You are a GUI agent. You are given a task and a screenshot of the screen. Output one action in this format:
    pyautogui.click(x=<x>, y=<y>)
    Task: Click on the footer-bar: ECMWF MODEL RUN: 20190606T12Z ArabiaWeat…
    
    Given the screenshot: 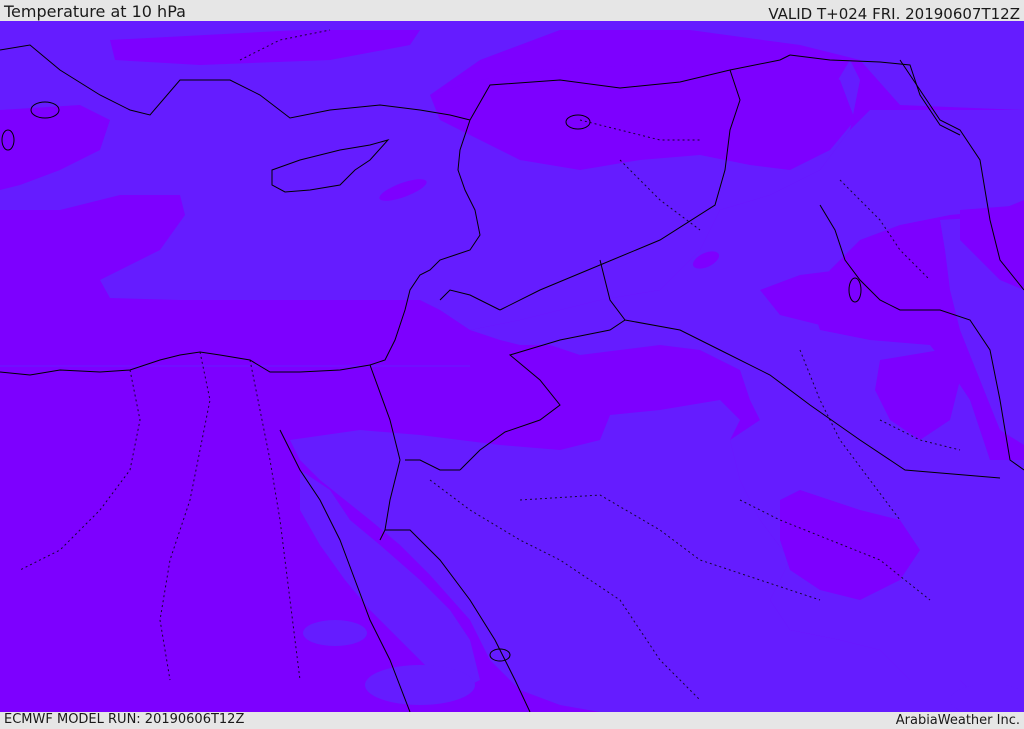 What is the action you would take?
    pyautogui.click(x=512, y=720)
    